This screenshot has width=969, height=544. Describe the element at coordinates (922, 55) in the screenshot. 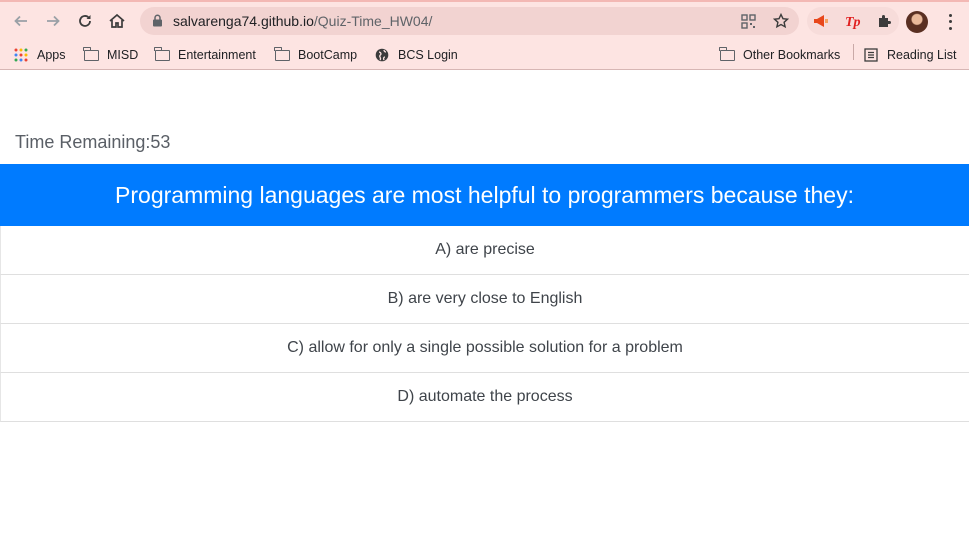

I see `bookmark-label: Reading List` at that location.